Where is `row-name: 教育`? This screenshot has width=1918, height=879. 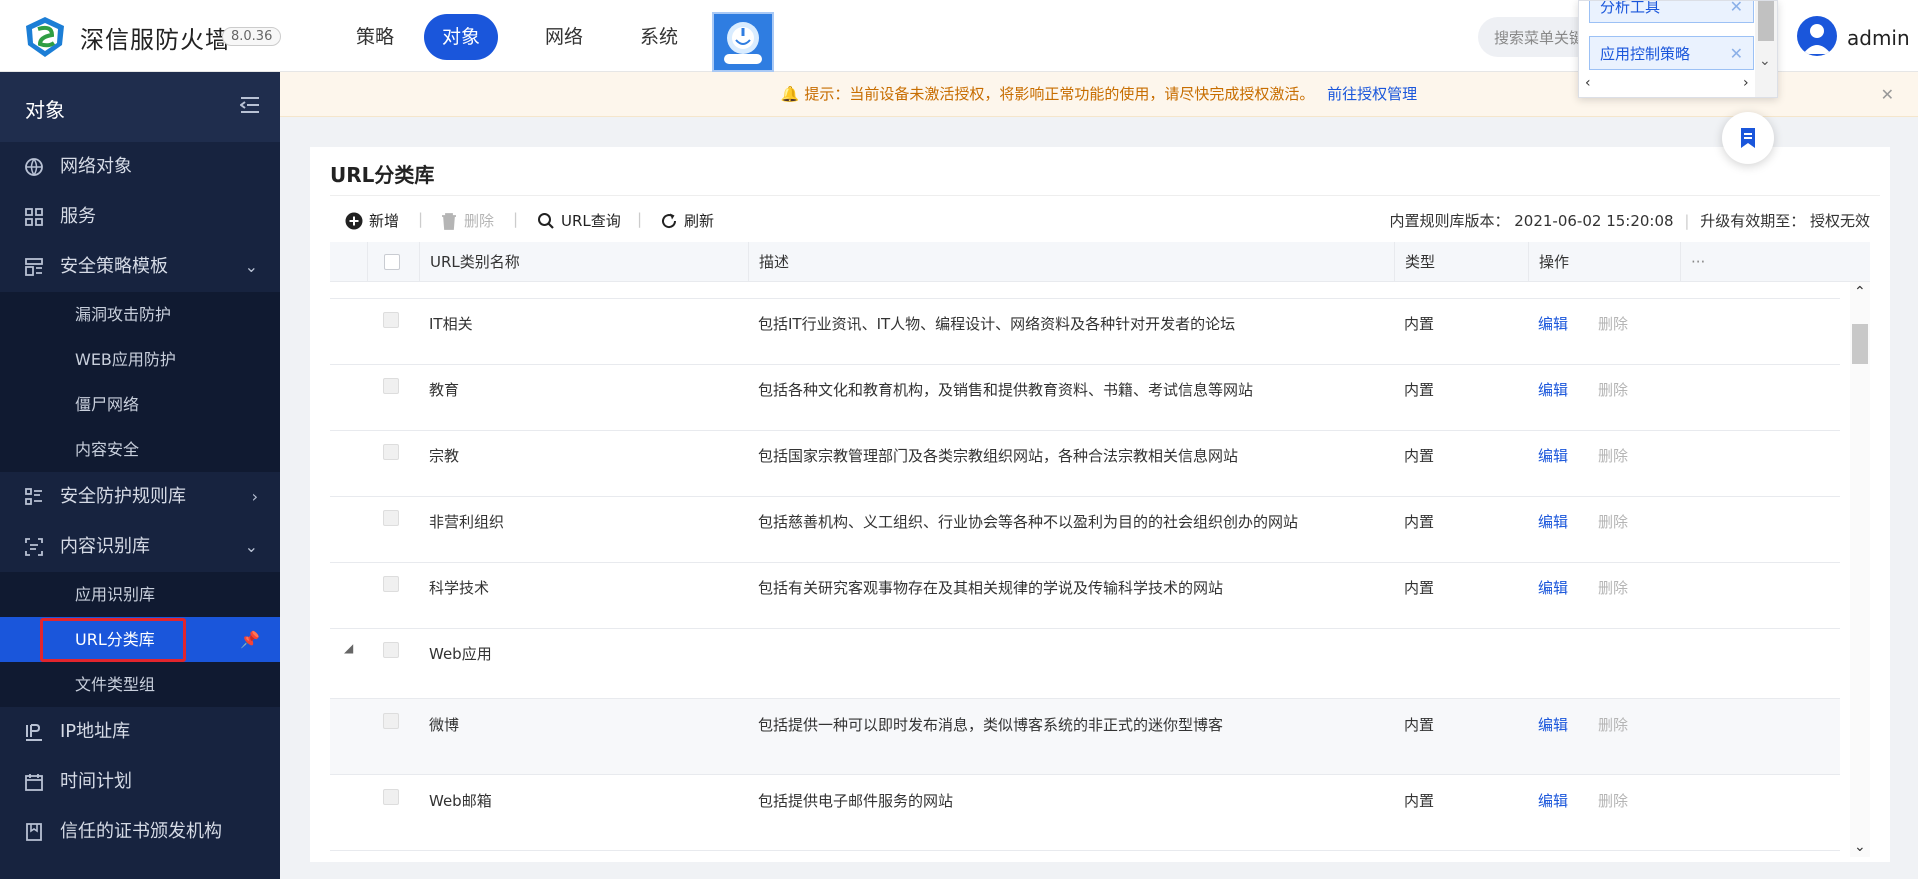 row-name: 教育 is located at coordinates (444, 390).